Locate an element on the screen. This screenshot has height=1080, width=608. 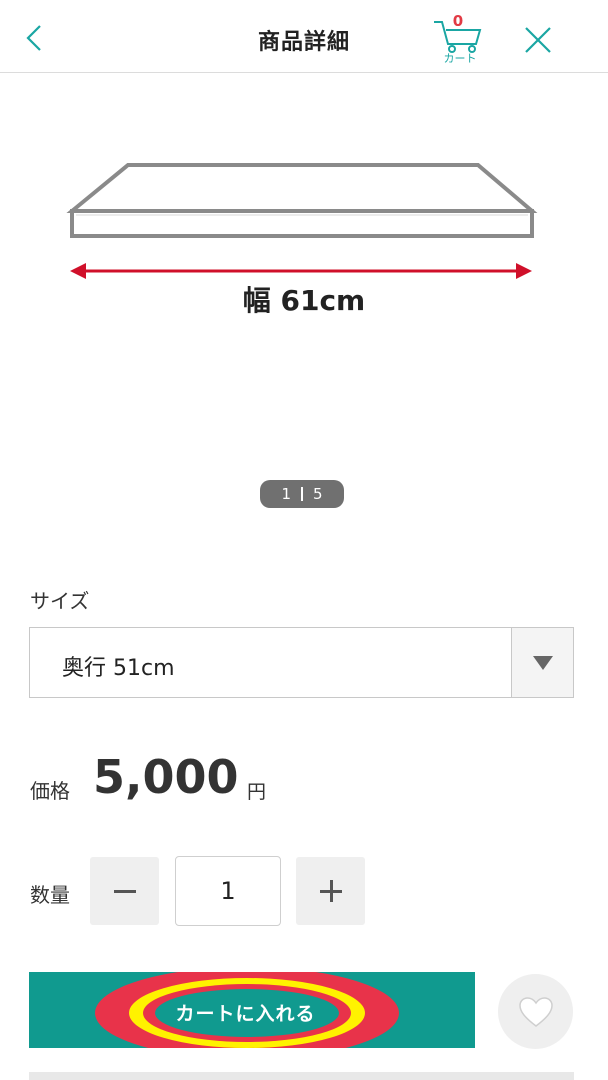
close-button is located at coordinates (538, 40).